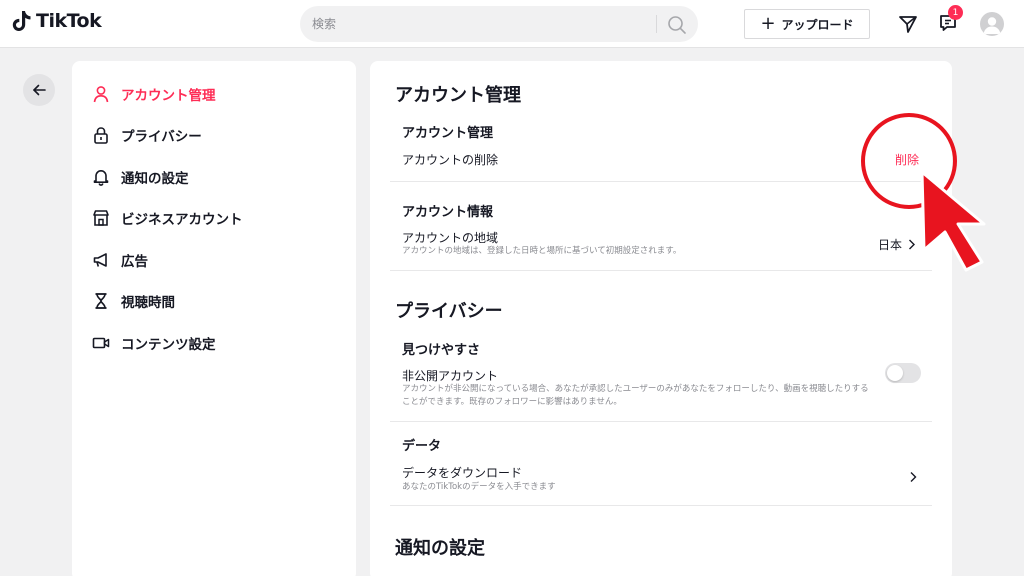 This screenshot has height=576, width=1024. I want to click on tiktok-note-icon, so click(21, 21).